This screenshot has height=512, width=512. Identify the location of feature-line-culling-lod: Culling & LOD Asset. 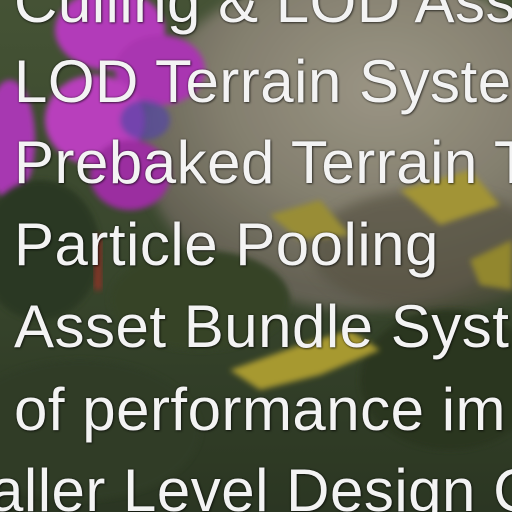
(263, 17).